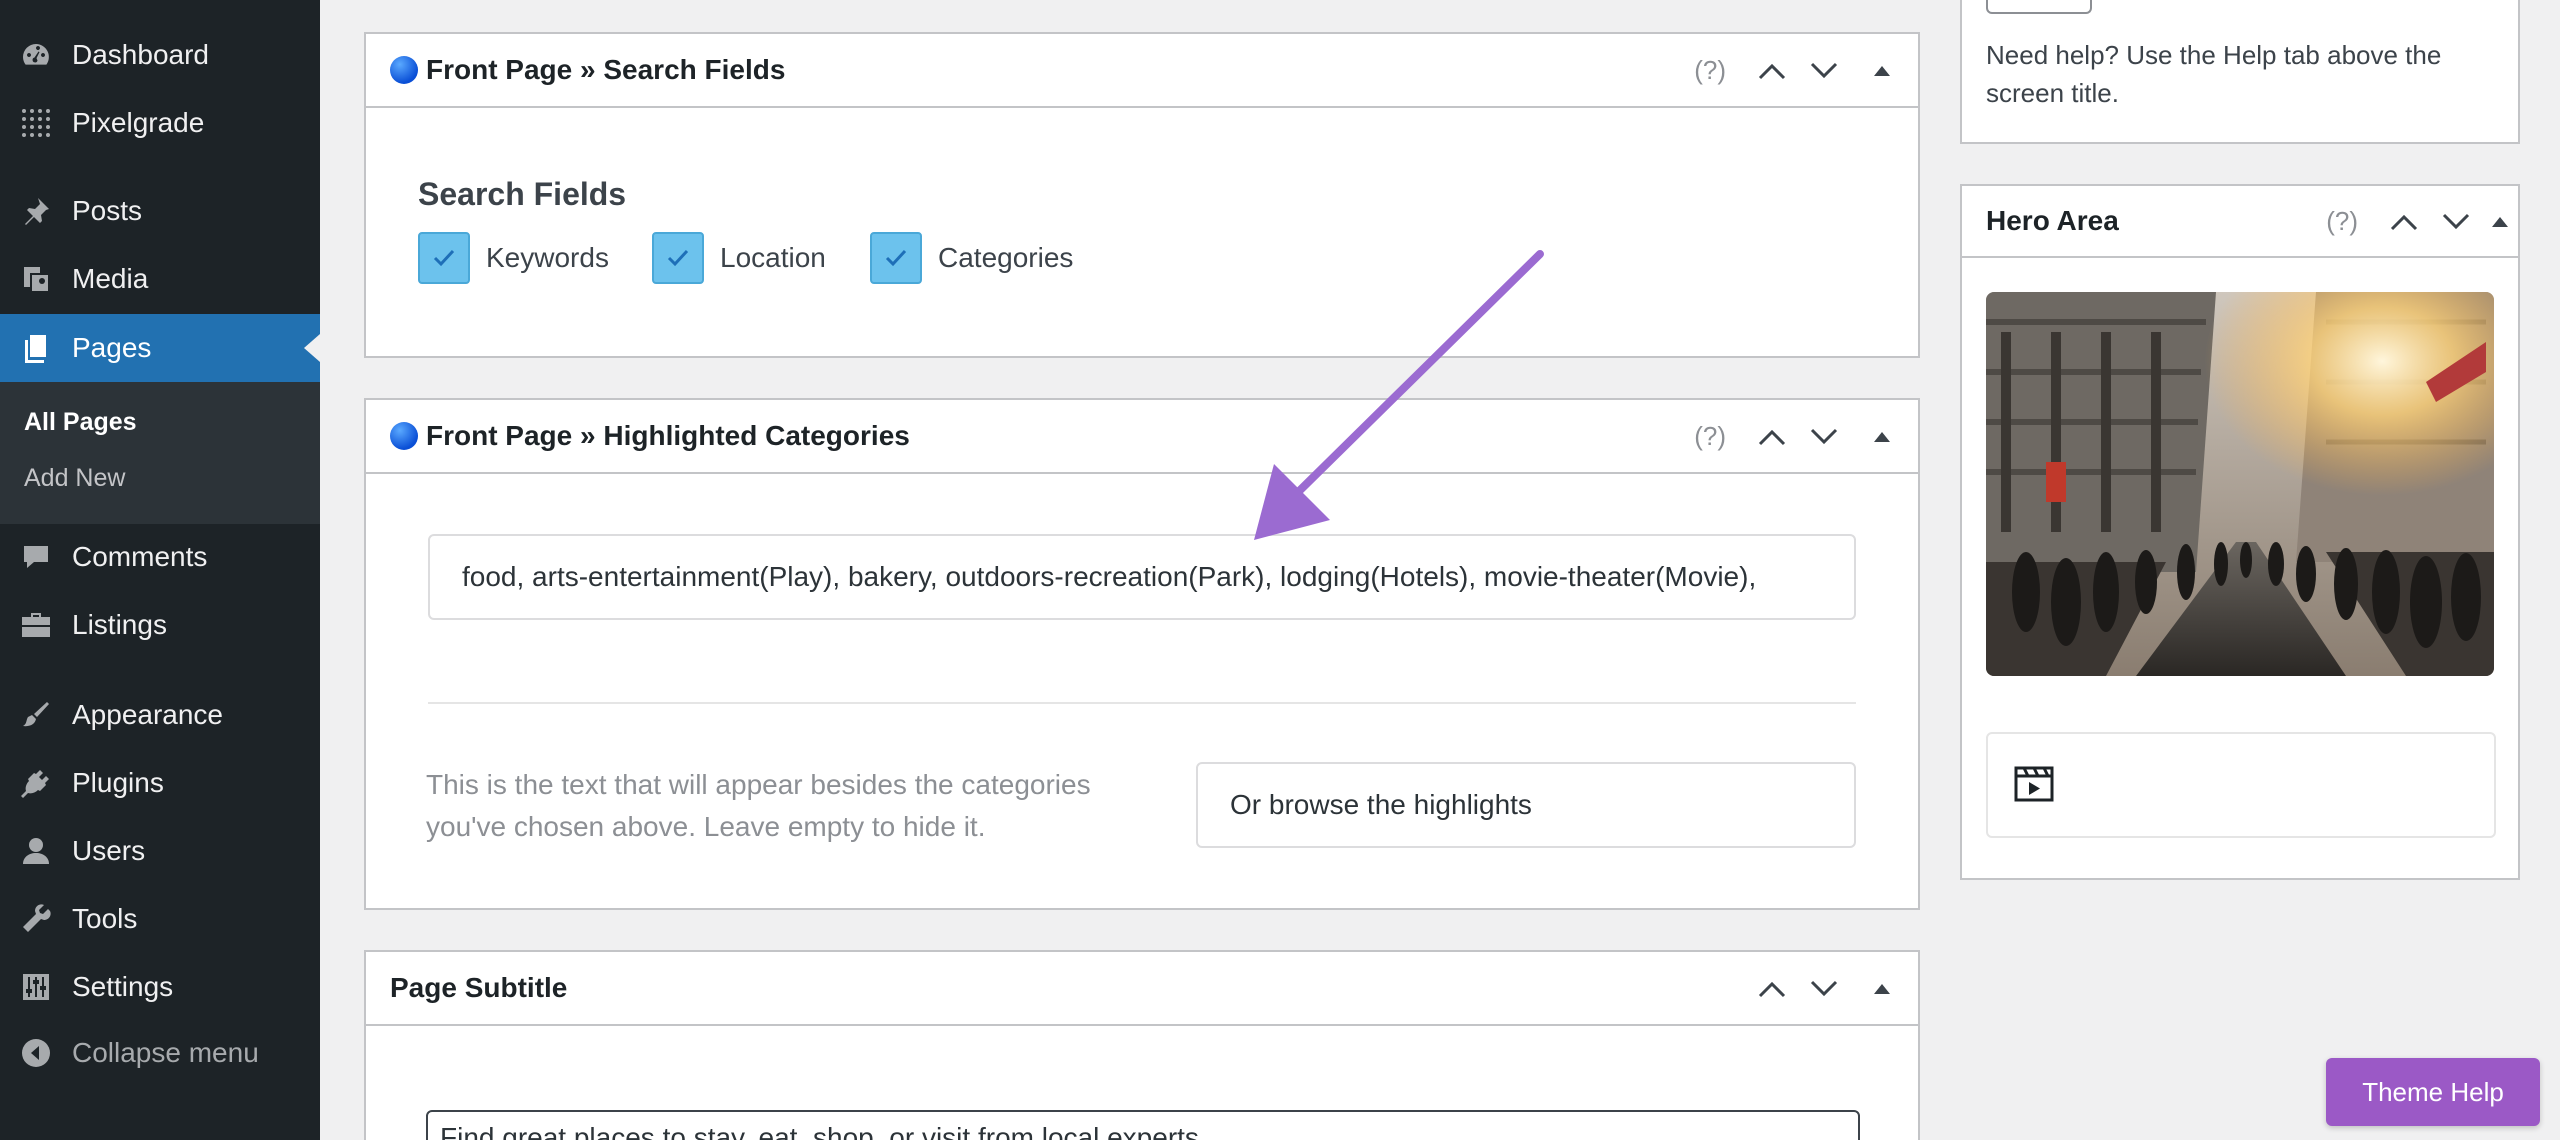  I want to click on postbox-title-text: Front Page » Highlighted Categories, so click(668, 435).